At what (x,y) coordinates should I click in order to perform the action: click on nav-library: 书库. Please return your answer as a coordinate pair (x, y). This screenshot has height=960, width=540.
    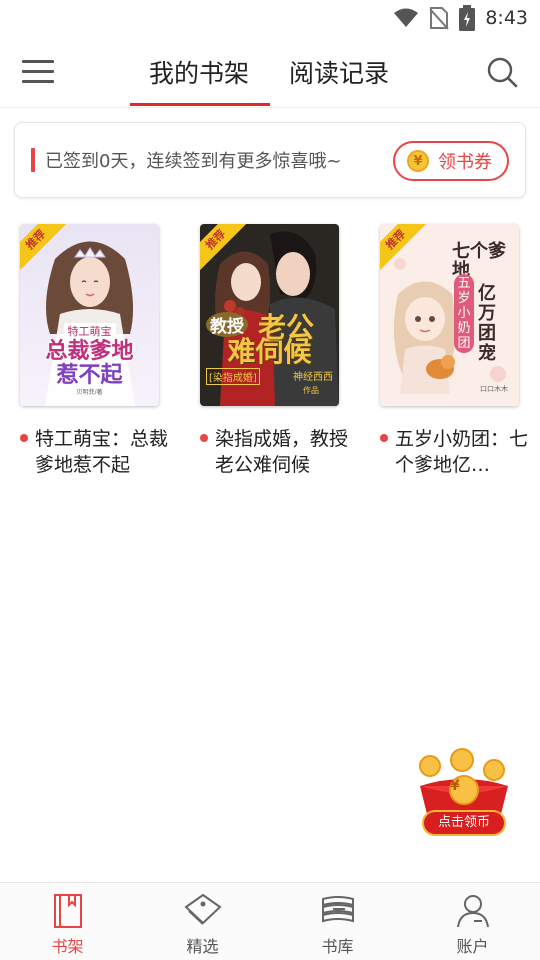
    Looking at the image, I should click on (337, 921).